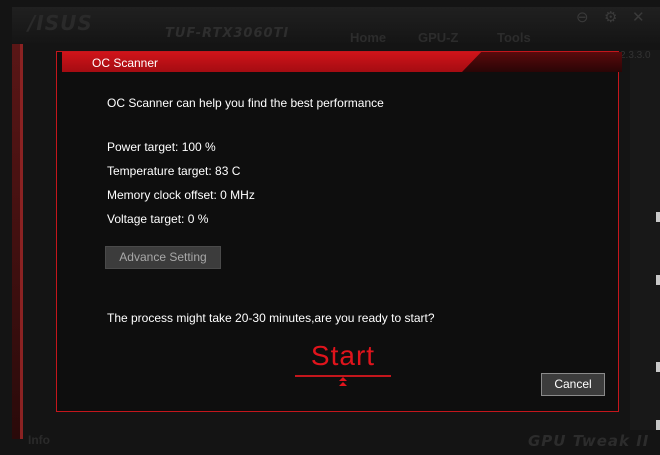 This screenshot has height=455, width=660. Describe the element at coordinates (227, 33) in the screenshot. I see `app-model-label: TUF-RTX3060TI` at that location.